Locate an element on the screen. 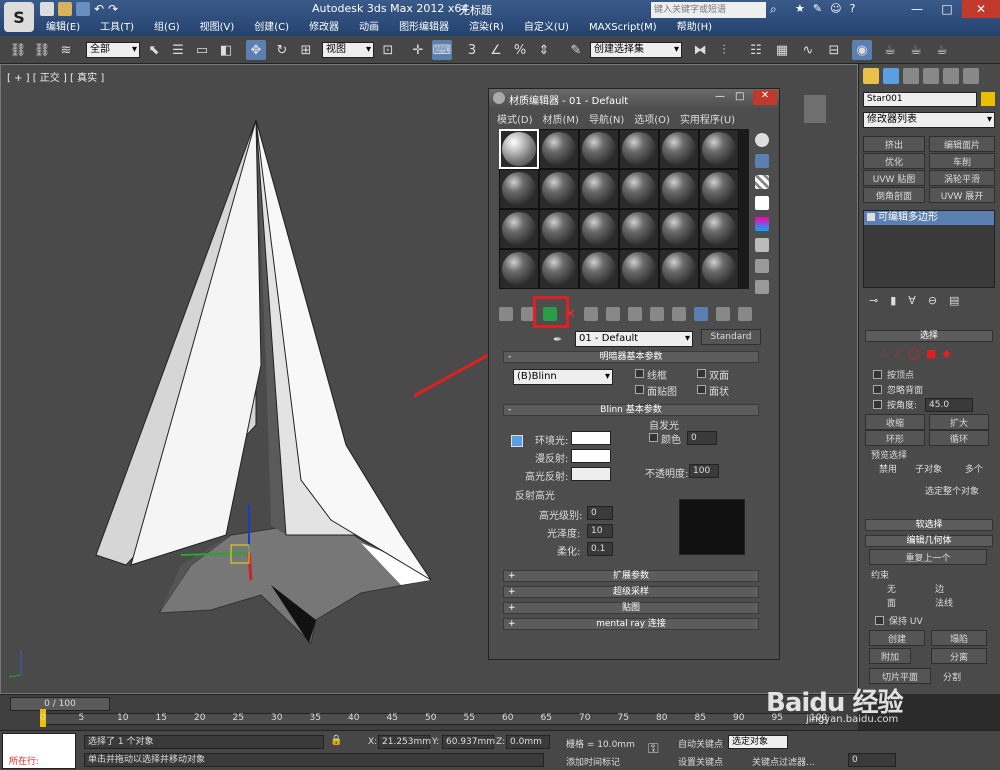  material-id-icon is located at coordinates (656, 314).